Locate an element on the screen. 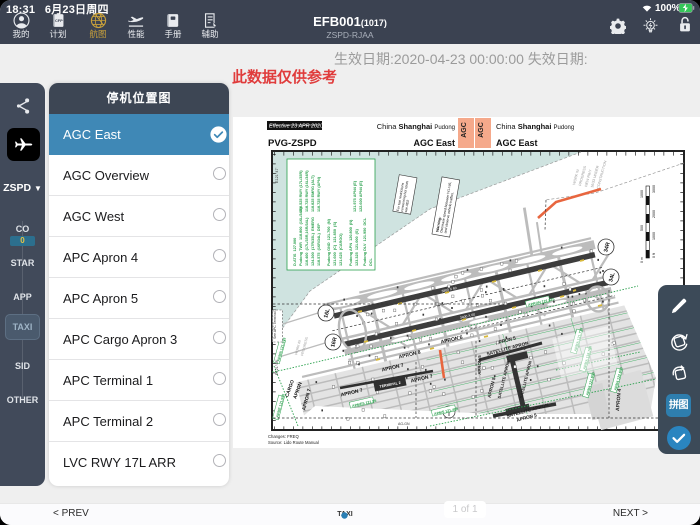 The image size is (700, 525). svg-text: E121°48' is located at coordinates (277, 367).